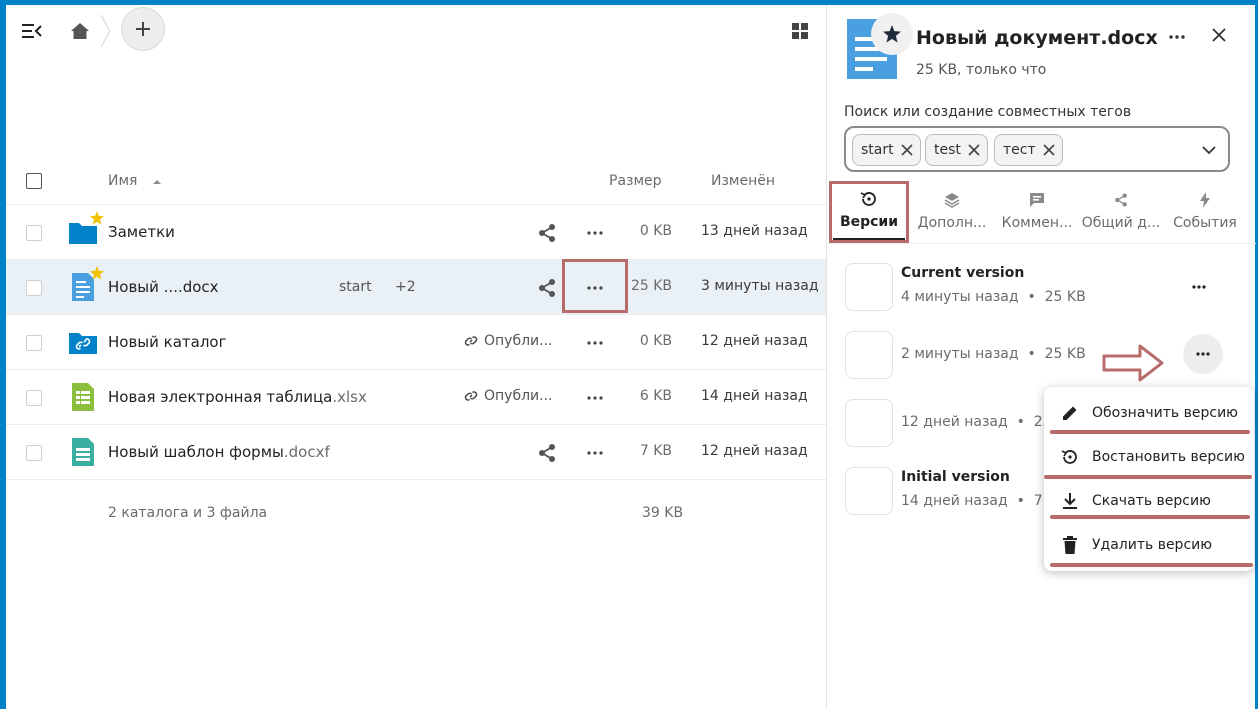  I want to click on tag-chip: тест, so click(1028, 150).